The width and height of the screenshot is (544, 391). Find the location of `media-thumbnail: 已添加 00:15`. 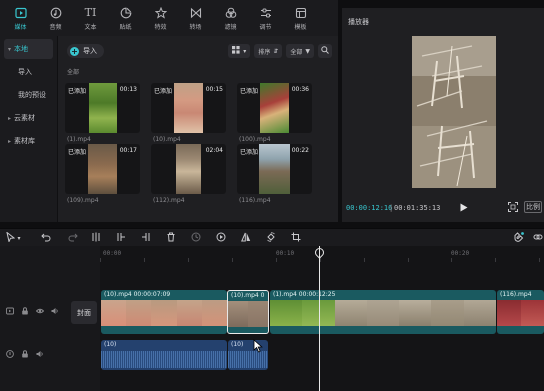

media-thumbnail: 已添加 00:15 is located at coordinates (188, 108).